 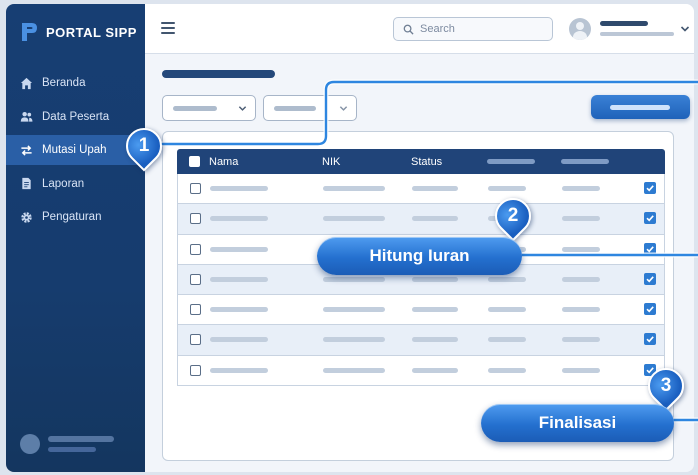 I want to click on callout-number: 3, so click(x=666, y=385).